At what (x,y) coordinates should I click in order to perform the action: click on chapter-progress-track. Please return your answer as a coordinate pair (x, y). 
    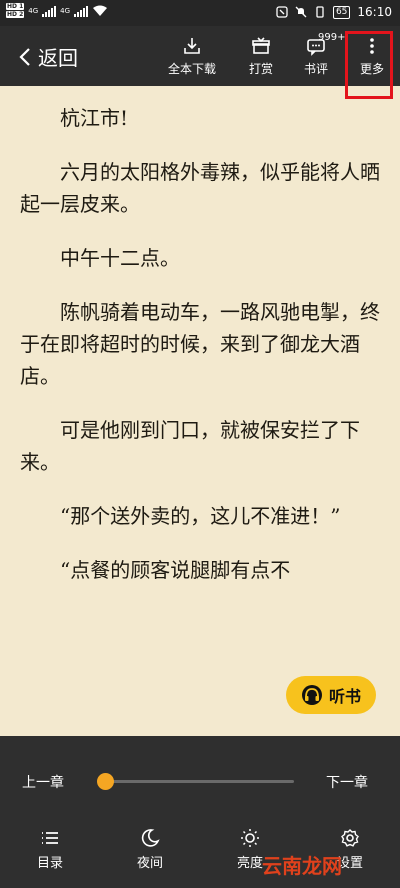
    Looking at the image, I should click on (200, 781).